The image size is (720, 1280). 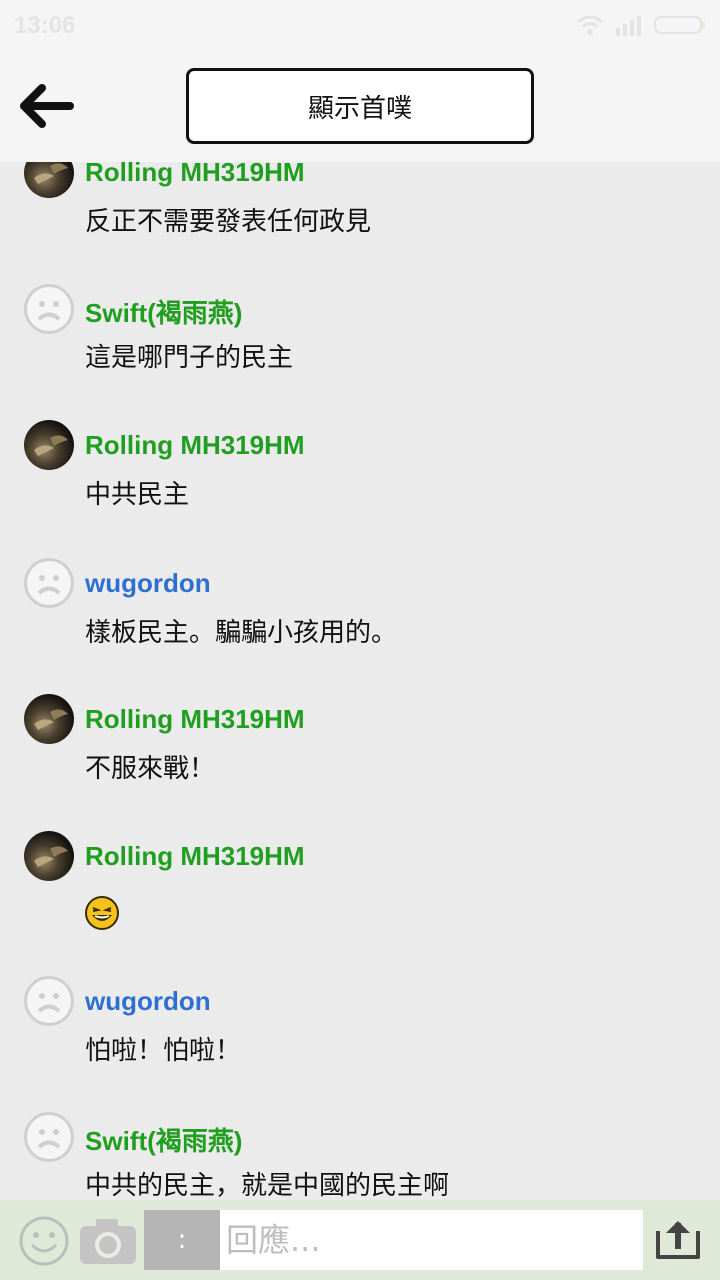 I want to click on response-text: 不服來戰！, so click(x=150, y=769).